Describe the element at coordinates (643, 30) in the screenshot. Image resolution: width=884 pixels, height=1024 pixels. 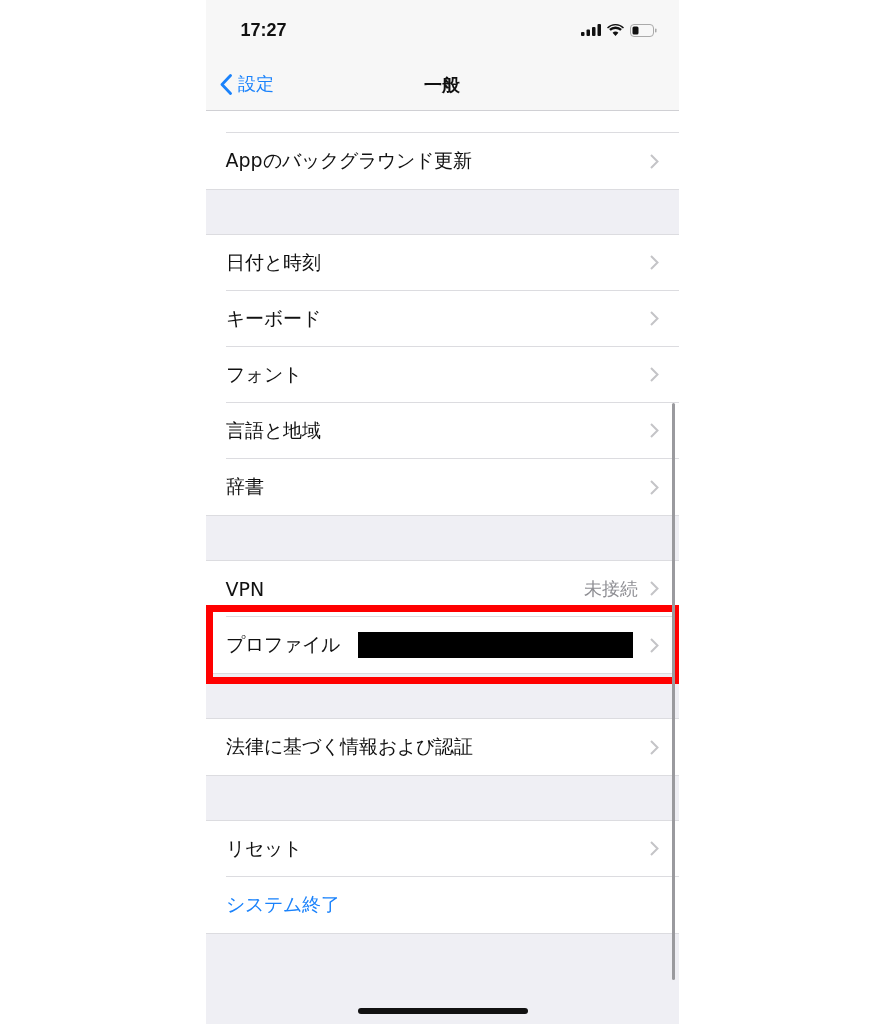
I see `battery-icon` at that location.